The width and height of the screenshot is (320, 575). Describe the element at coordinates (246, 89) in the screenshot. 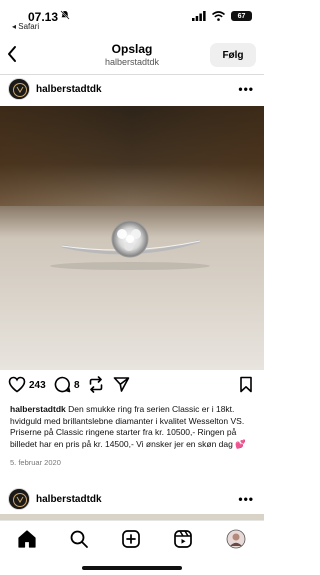

I see `more-options-icon: •••` at that location.